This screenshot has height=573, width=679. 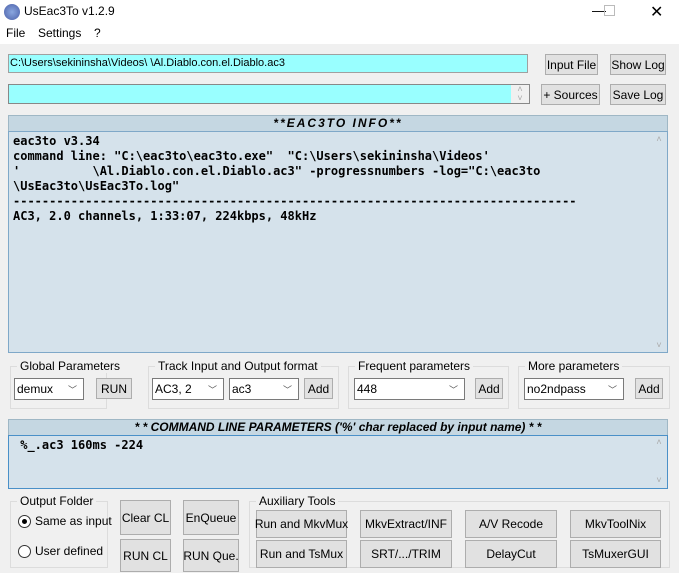 I want to click on frequent-select: 448 ﹀, so click(x=409, y=389).